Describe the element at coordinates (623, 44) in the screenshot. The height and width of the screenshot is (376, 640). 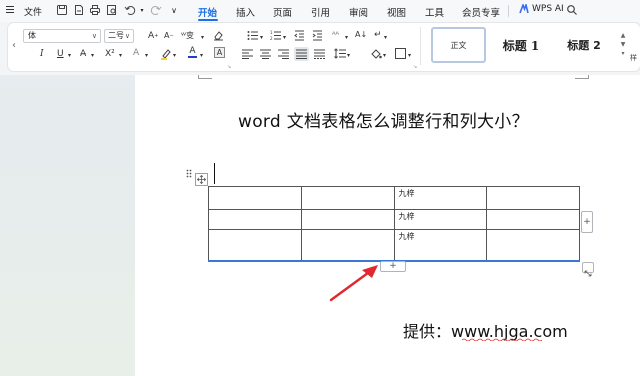
I see `chevron-down-icon: ▼` at that location.